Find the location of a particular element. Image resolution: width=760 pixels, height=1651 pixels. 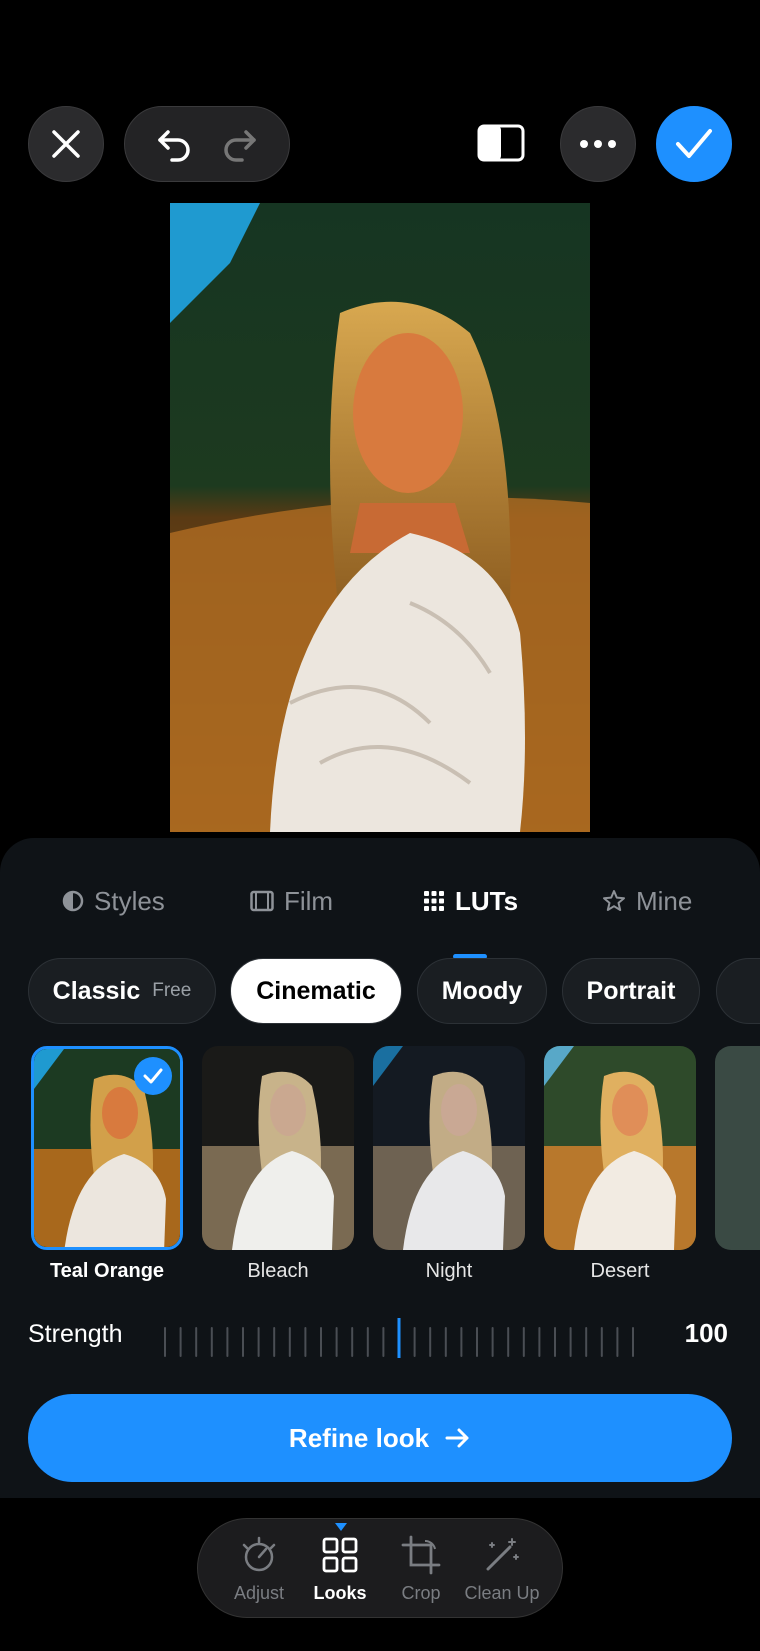

close-icon is located at coordinates (66, 144).